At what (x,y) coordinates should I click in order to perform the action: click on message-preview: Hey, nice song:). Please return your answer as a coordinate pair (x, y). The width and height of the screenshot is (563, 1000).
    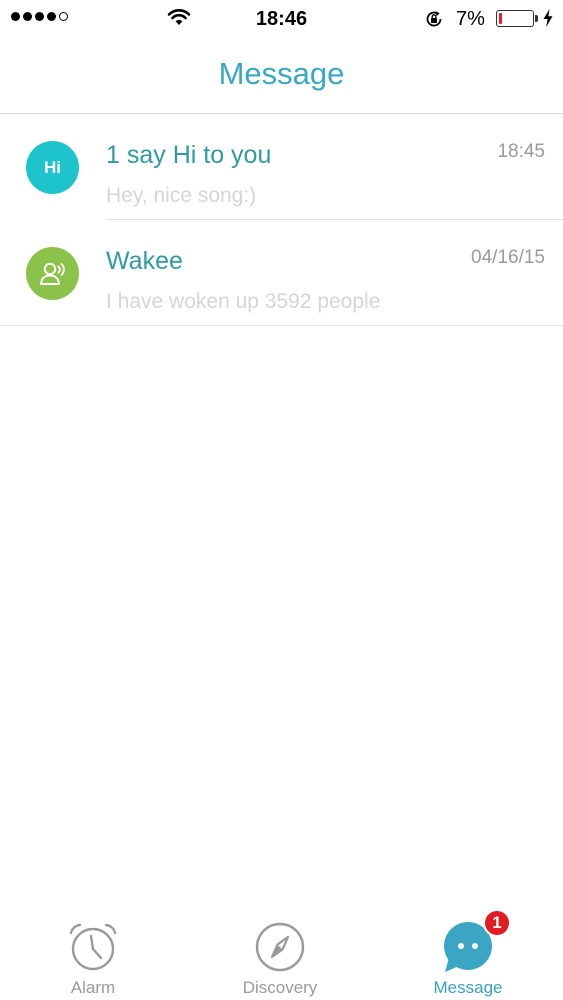
    Looking at the image, I should click on (181, 195).